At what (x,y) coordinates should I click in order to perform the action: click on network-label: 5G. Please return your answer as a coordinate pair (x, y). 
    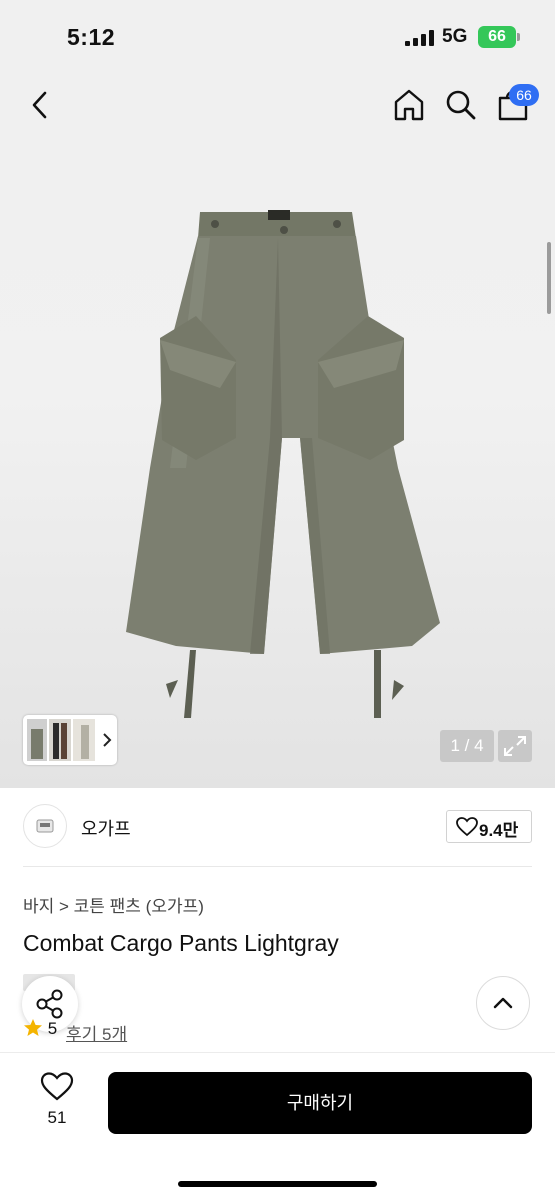
    Looking at the image, I should click on (455, 36).